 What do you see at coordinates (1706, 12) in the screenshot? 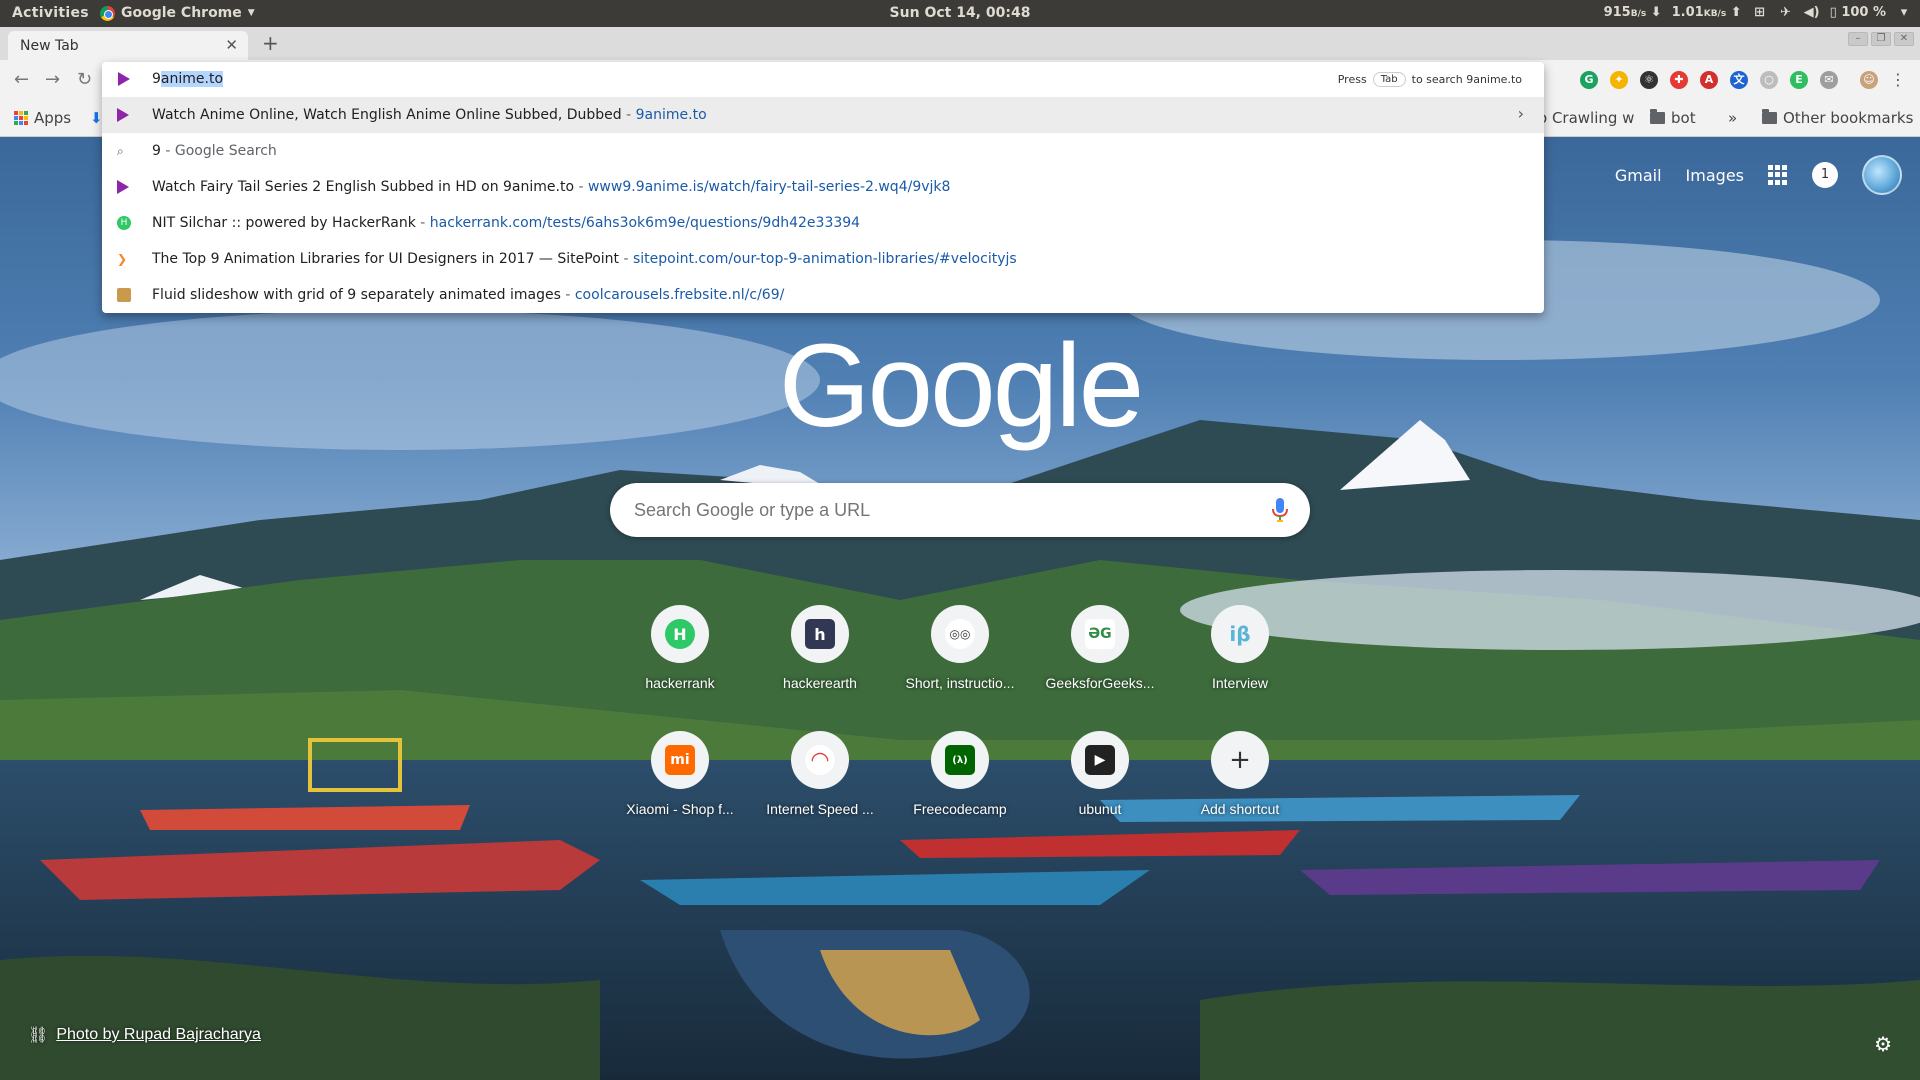
I see `net-up-indicator: 1.01KB/s ⬆` at bounding box center [1706, 12].